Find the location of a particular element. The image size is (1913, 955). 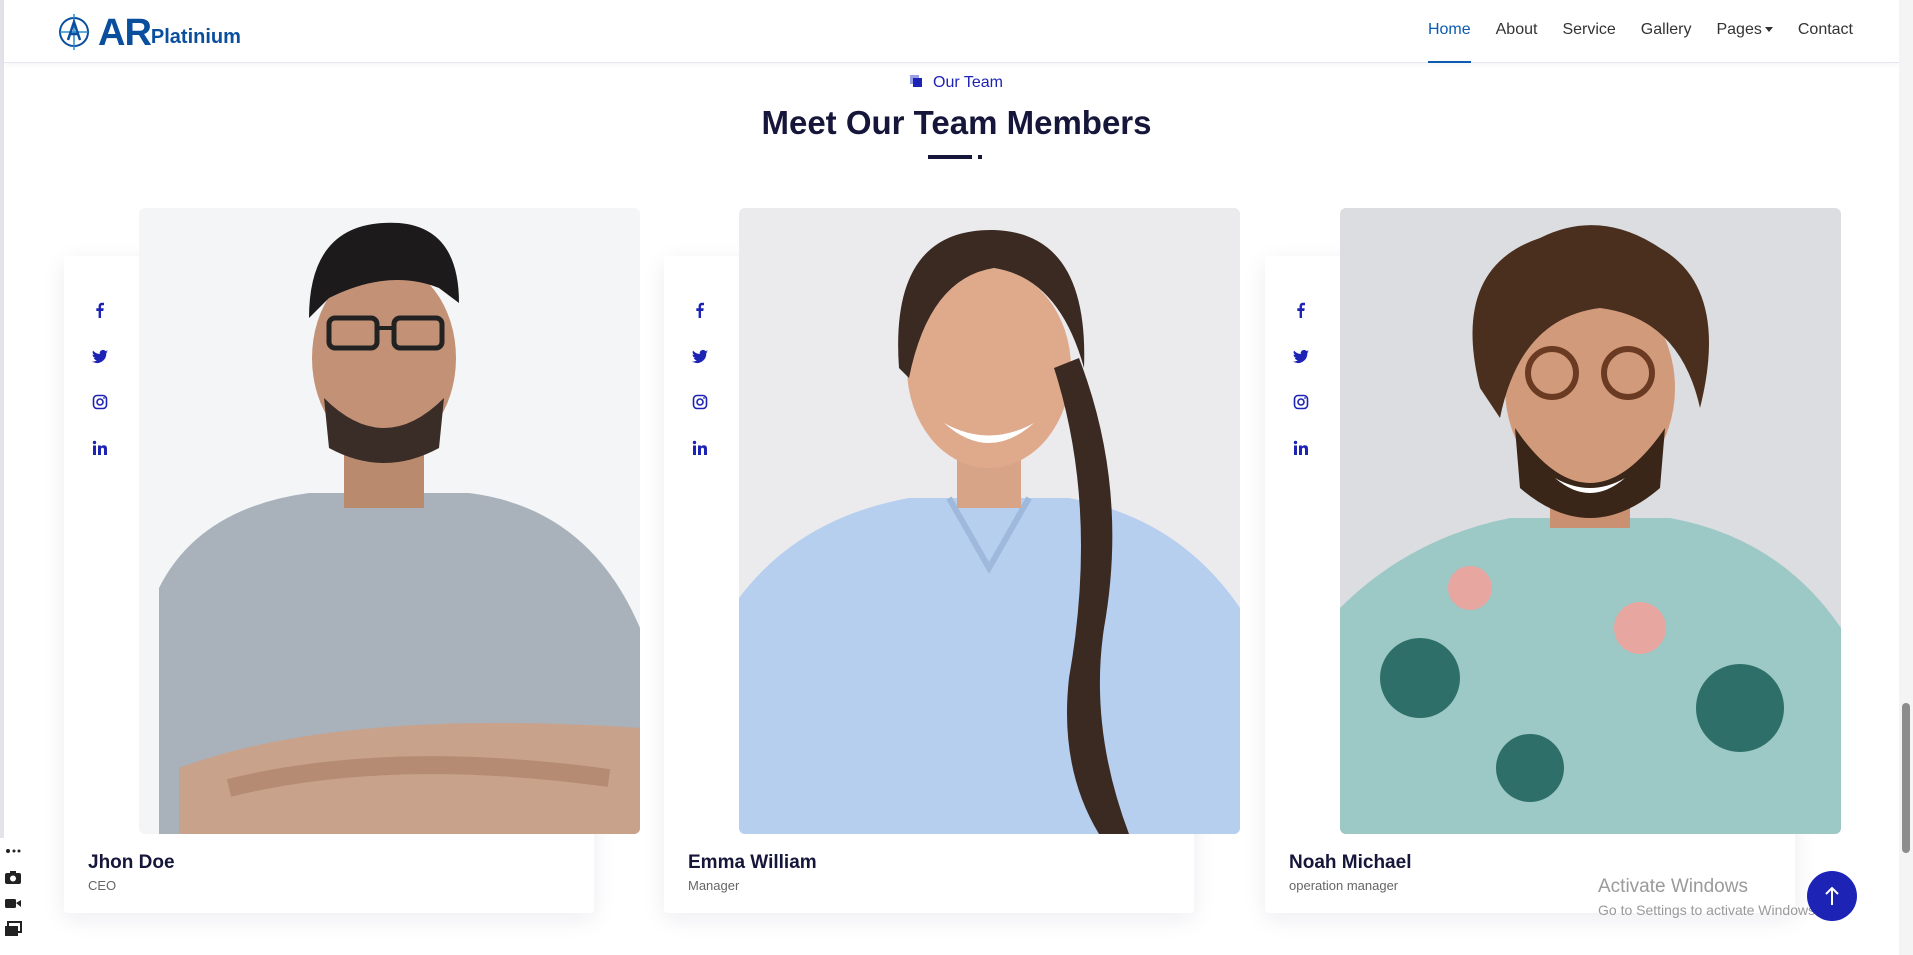

title-underline is located at coordinates (955, 157).